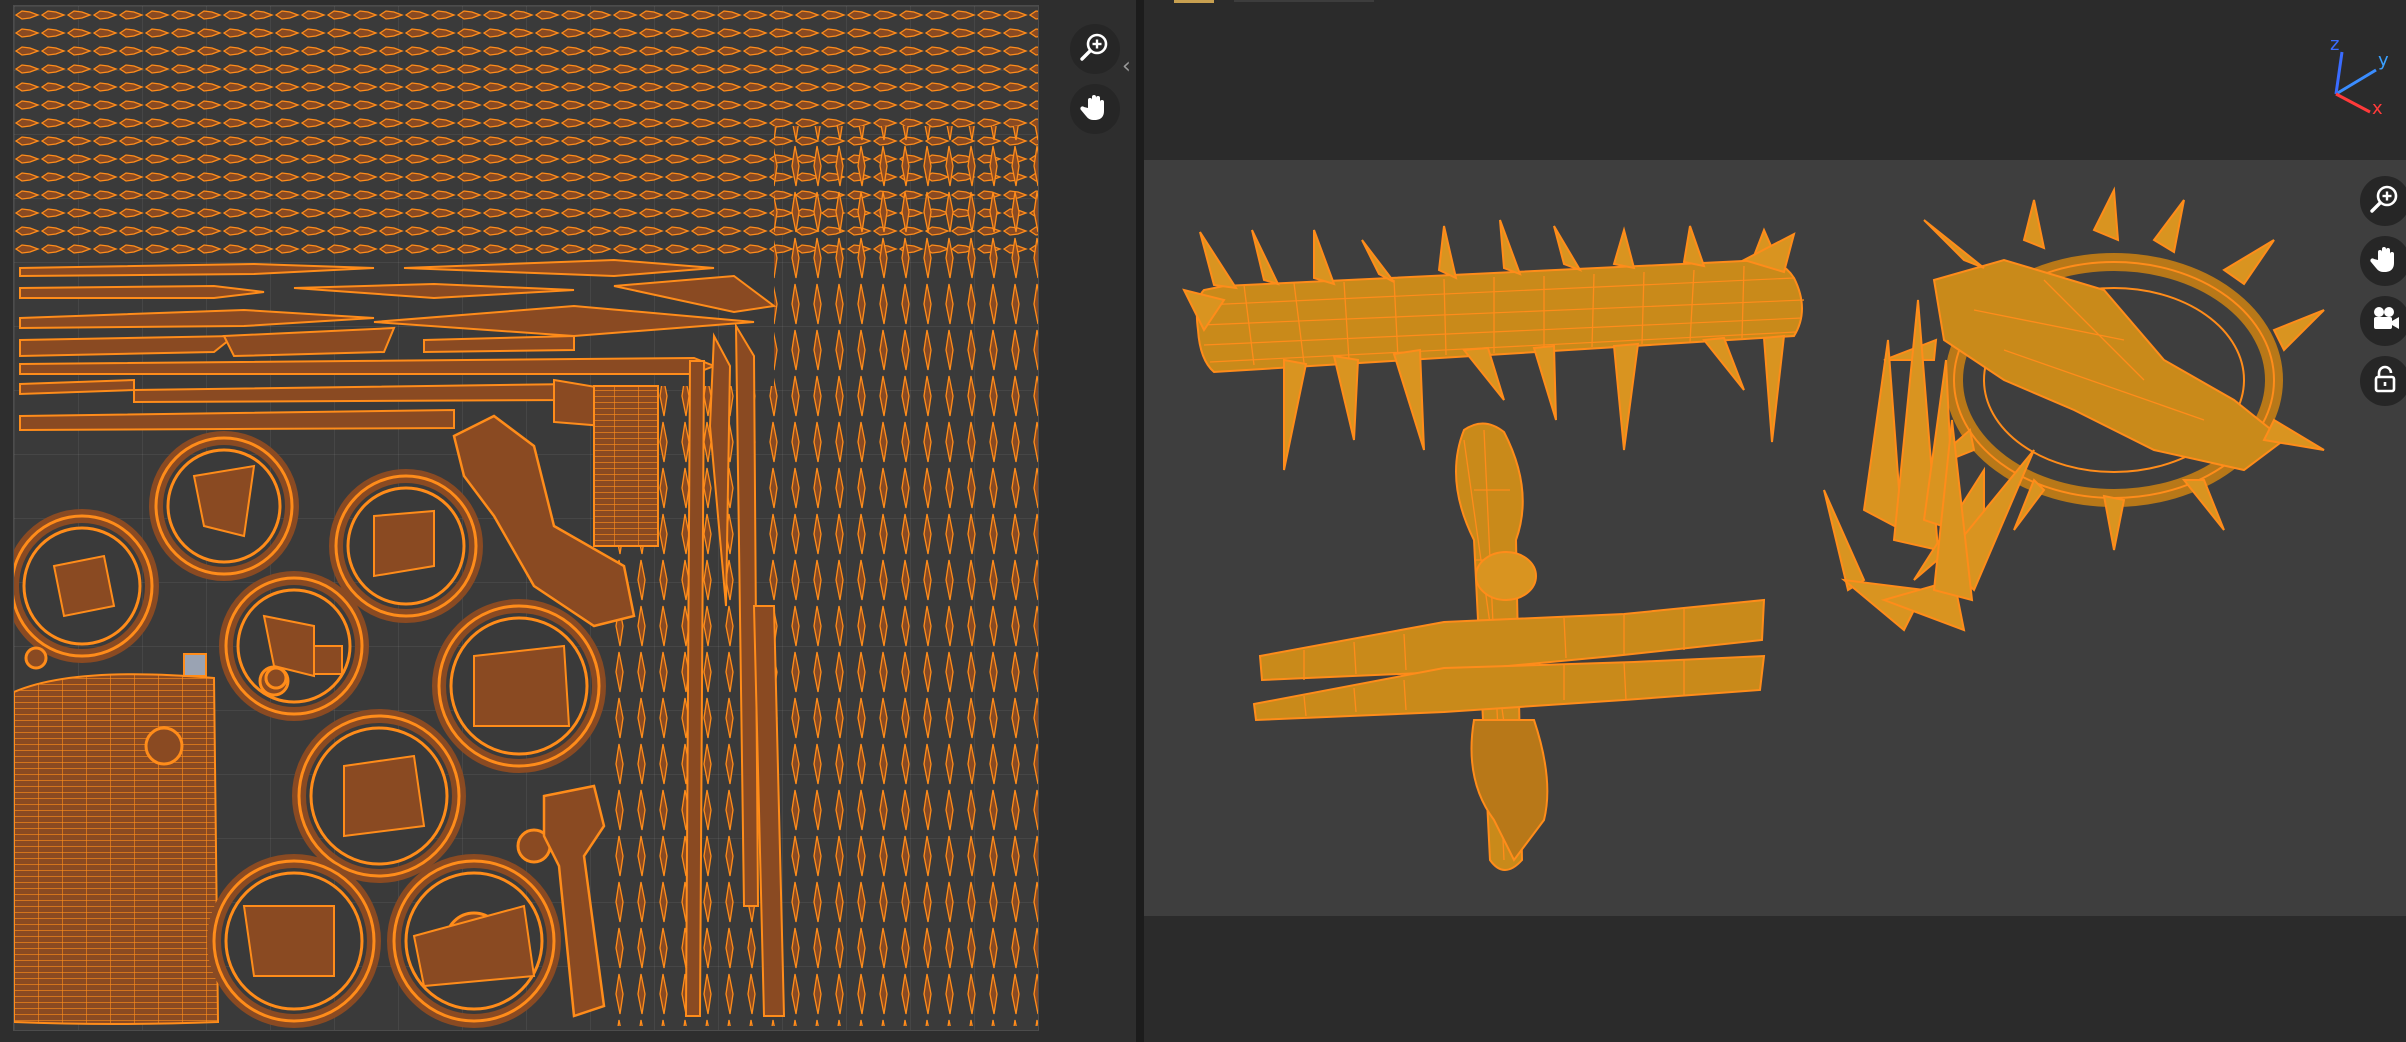 Image resolution: width=2406 pixels, height=1042 pixels. I want to click on z-axis-line, so click(2339, 73).